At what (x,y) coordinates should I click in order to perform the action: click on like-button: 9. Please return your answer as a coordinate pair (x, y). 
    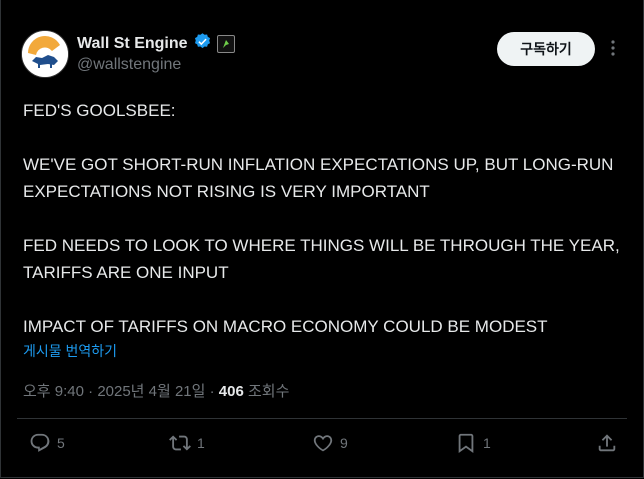
    Looking at the image, I should click on (330, 443).